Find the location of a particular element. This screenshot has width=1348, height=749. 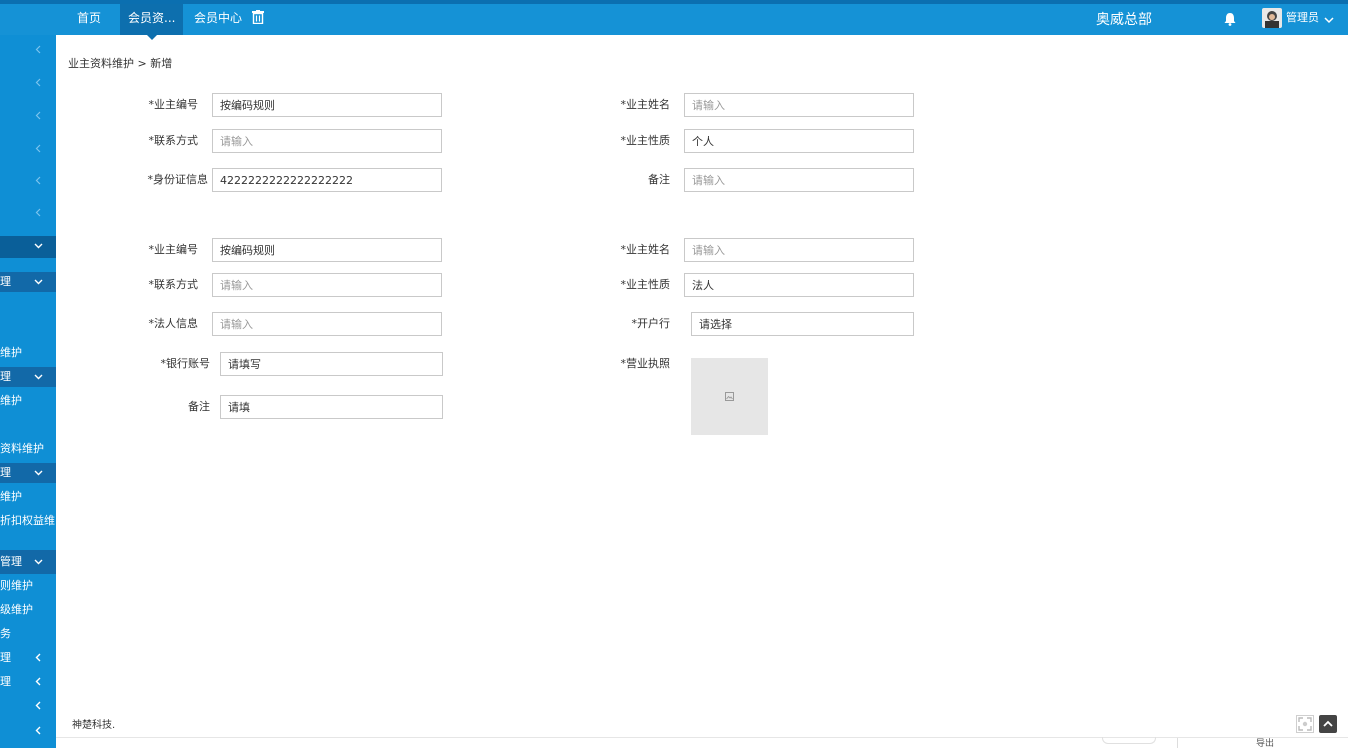

legal-person-input is located at coordinates (327, 324).